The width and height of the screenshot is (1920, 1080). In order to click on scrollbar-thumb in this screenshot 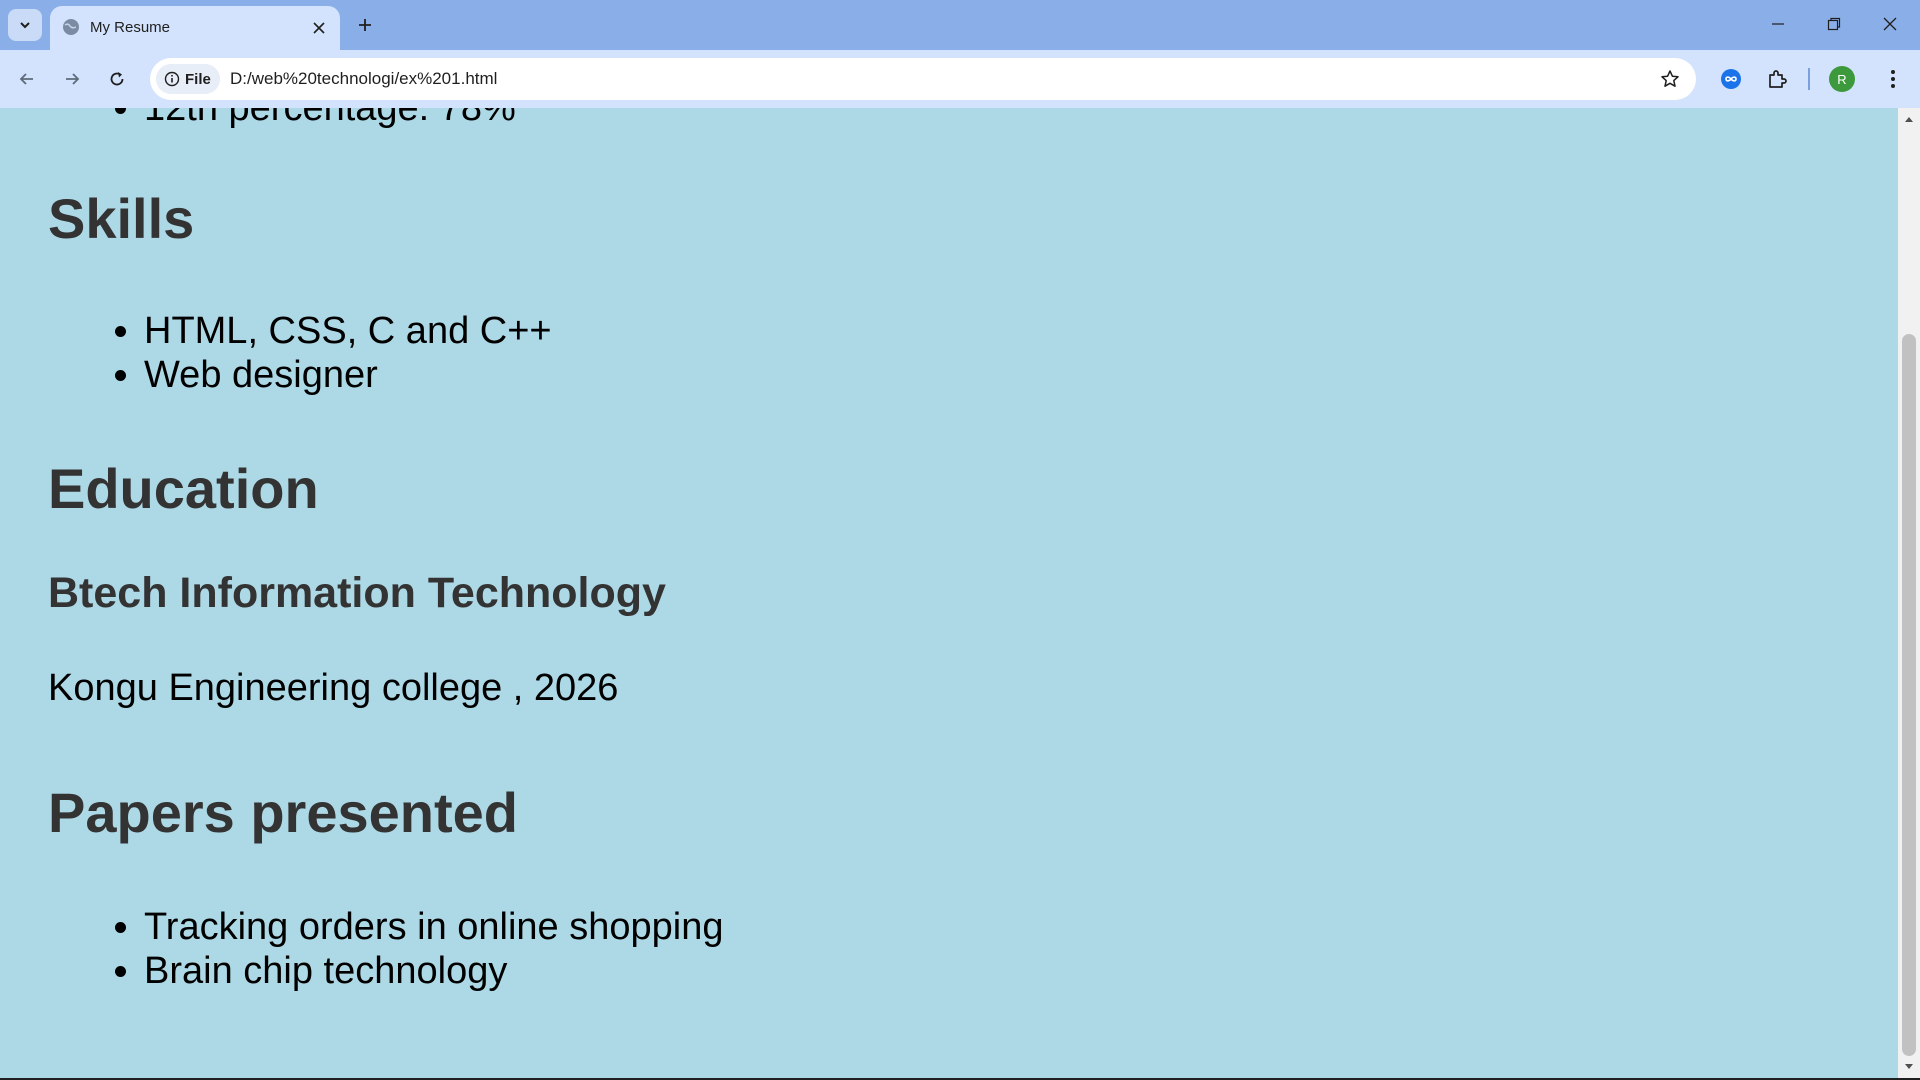, I will do `click(1909, 695)`.